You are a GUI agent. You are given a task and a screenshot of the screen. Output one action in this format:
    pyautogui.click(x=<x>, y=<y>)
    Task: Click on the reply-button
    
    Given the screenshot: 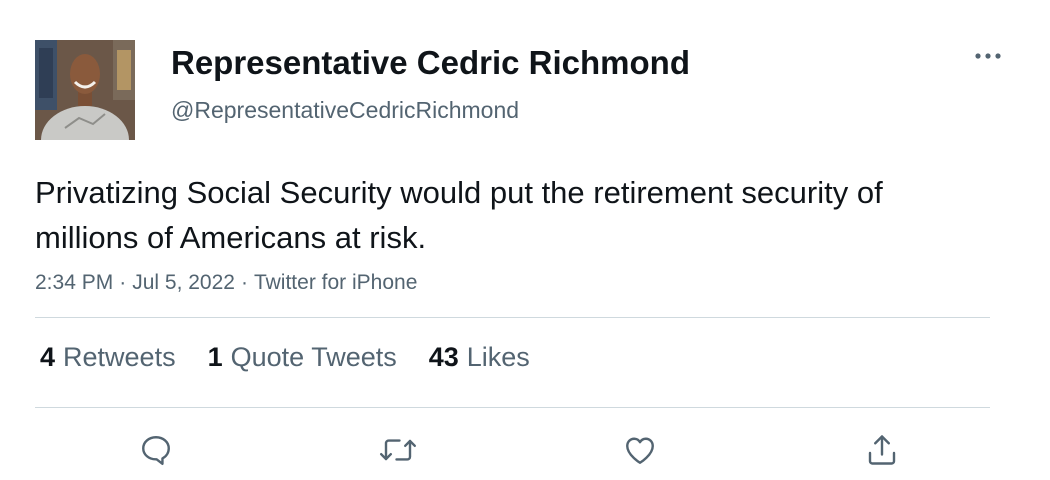 What is the action you would take?
    pyautogui.click(x=156, y=450)
    